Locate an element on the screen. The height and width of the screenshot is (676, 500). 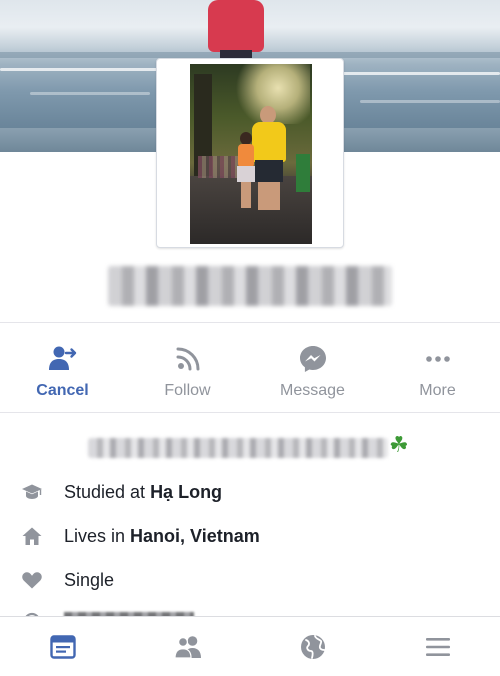
message-button: Message is located at coordinates (312, 369).